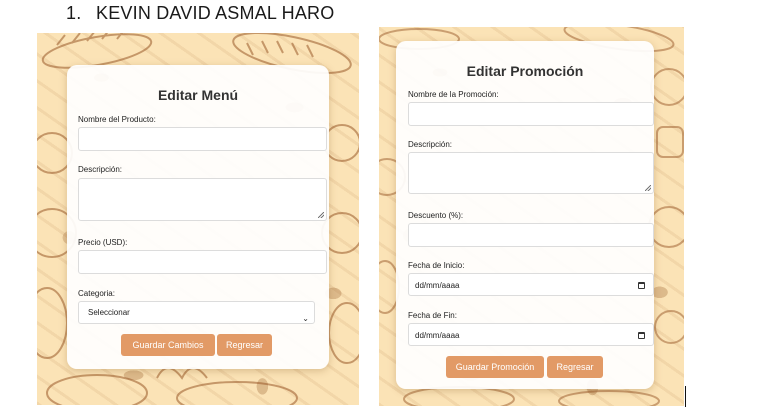 Image resolution: width=760 pixels, height=412 pixels. I want to click on category-selected-value: Seleccionar, so click(109, 312).